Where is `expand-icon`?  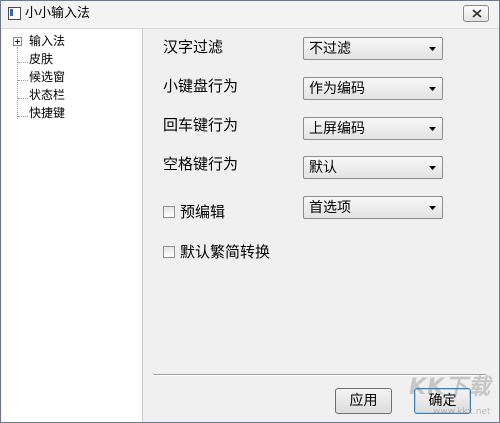
expand-icon is located at coordinates (17, 41).